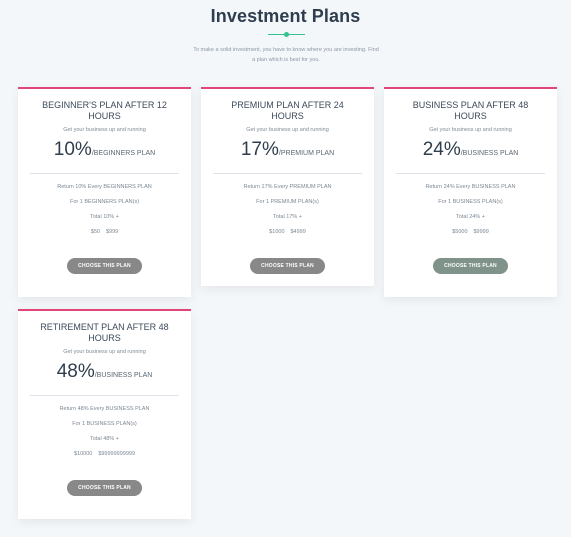 The width and height of the screenshot is (571, 537). Describe the element at coordinates (285, 16) in the screenshot. I see `page-title: Investment Plans` at that location.